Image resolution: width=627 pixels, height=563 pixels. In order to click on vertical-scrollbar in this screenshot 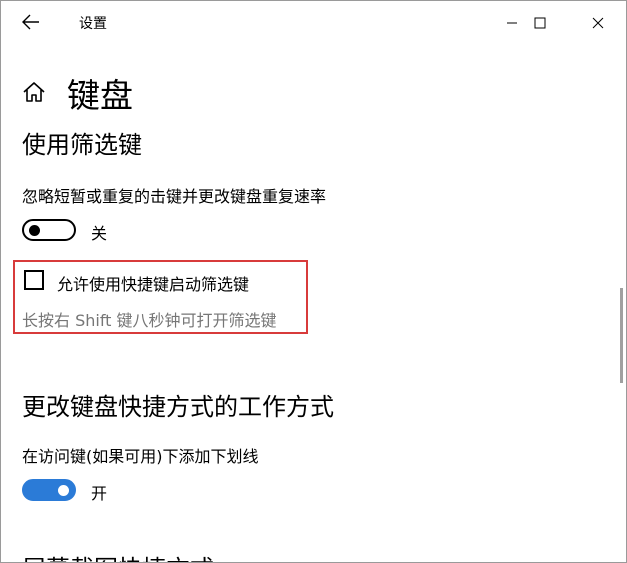, I will do `click(621, 335)`.